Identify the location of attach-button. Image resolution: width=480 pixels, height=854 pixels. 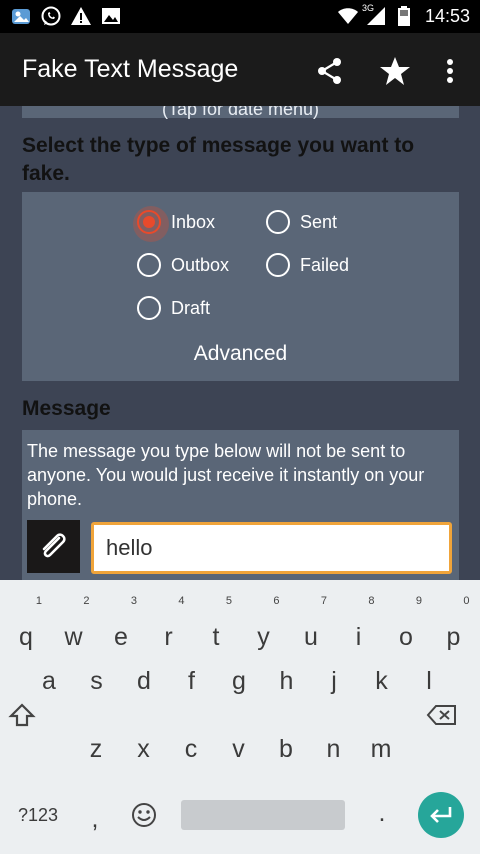
(53, 546).